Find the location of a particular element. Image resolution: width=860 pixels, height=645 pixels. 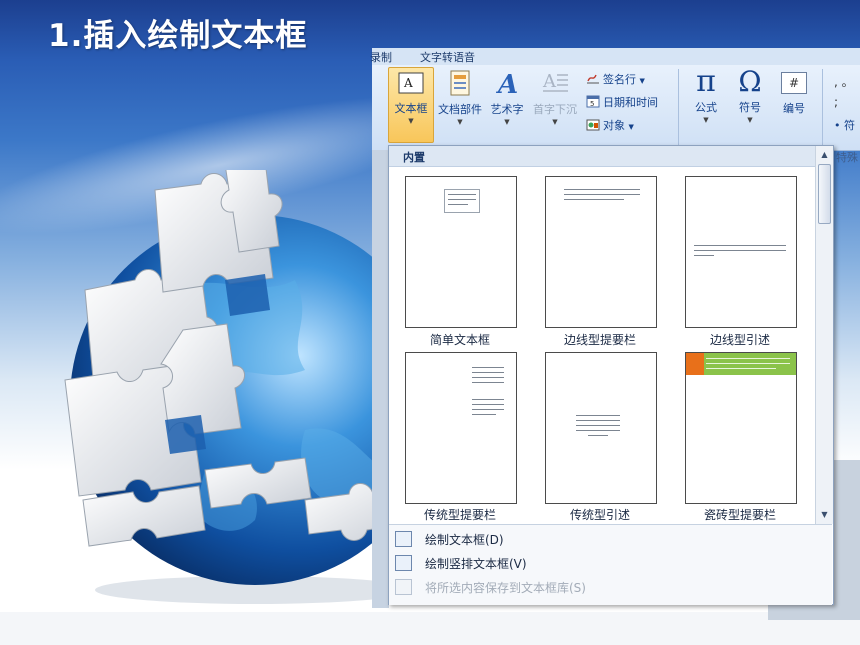

gallery-item-simple-text-box is located at coordinates (461, 252).